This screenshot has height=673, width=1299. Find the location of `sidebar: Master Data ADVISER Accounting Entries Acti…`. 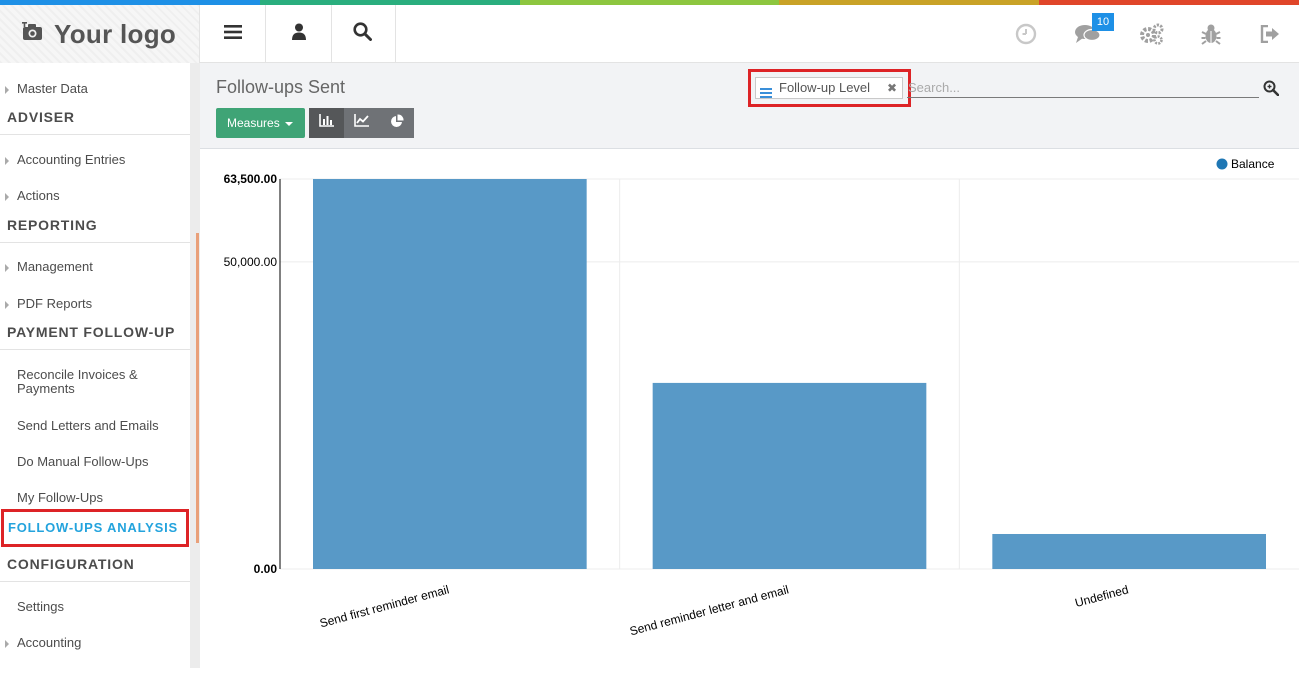

sidebar: Master Data ADVISER Accounting Entries Acti… is located at coordinates (95, 365).